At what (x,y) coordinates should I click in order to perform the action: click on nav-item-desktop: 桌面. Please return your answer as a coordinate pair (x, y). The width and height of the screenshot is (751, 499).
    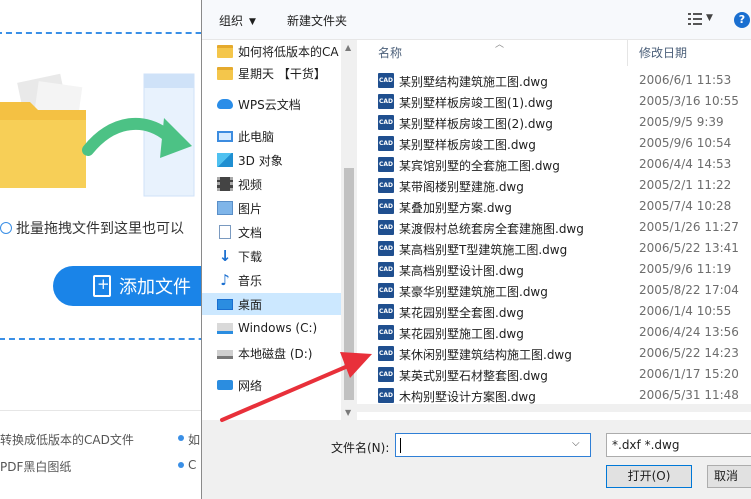
    Looking at the image, I should click on (271, 304).